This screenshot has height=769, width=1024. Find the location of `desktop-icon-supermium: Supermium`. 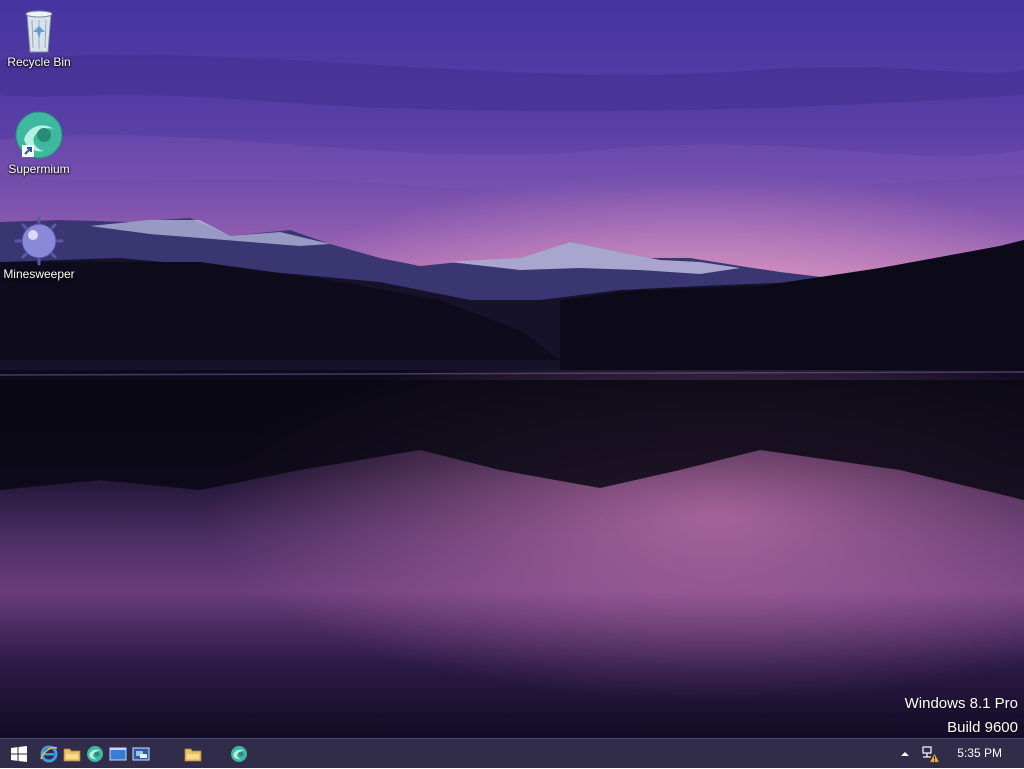

desktop-icon-supermium: Supermium is located at coordinates (39, 143).